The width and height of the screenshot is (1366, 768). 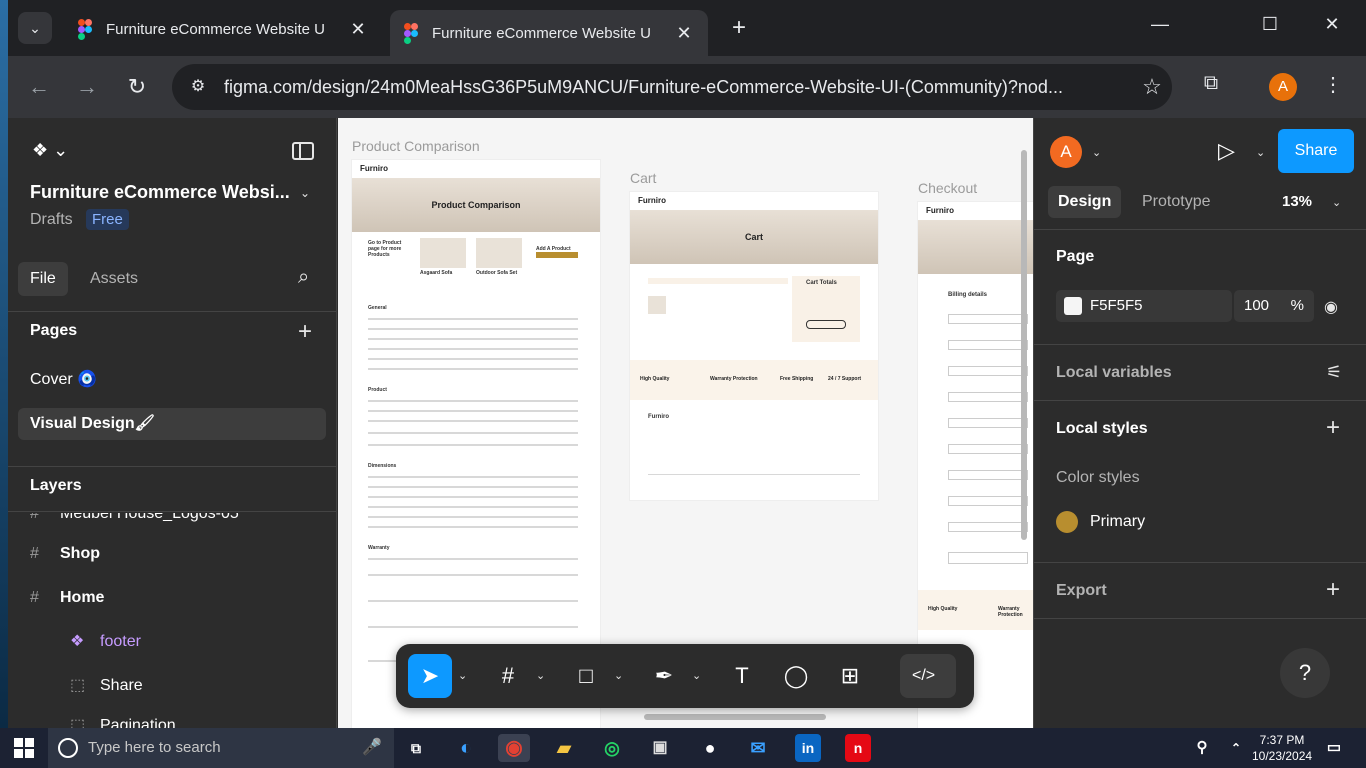 What do you see at coordinates (1282, 748) in the screenshot?
I see `taskbar-clock: 7:37 PM 10/23/2024` at bounding box center [1282, 748].